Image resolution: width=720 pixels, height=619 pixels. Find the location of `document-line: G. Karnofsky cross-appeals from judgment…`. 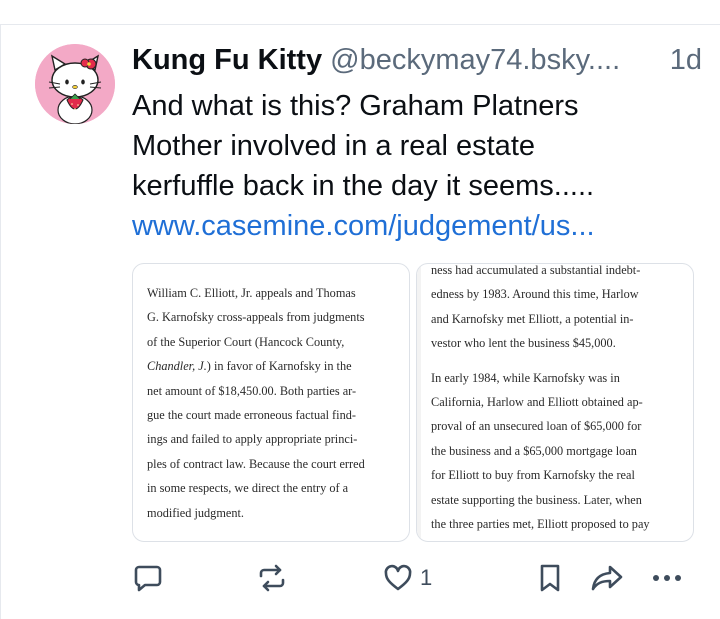

document-line: G. Karnofsky cross-appeals from judgment… is located at coordinates (256, 317).